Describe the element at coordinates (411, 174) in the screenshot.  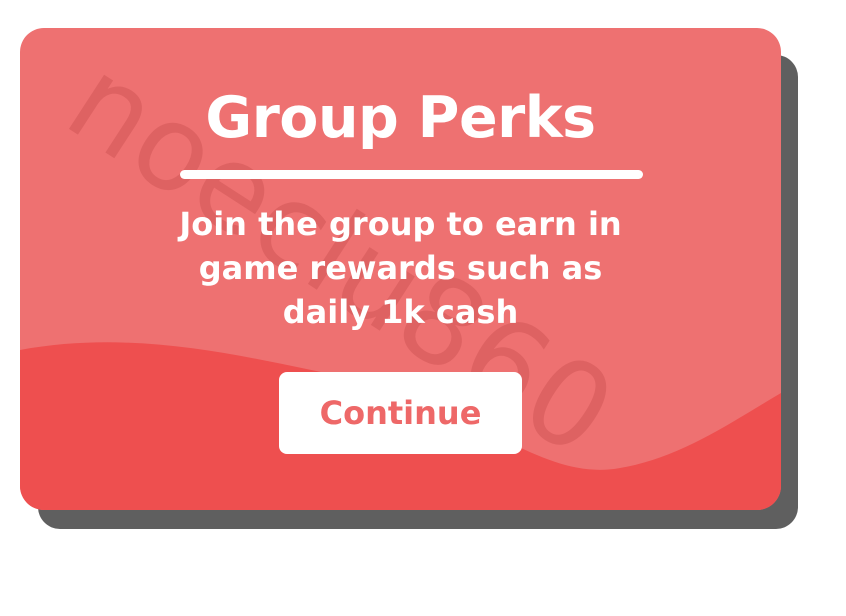
I see `title-underline` at that location.